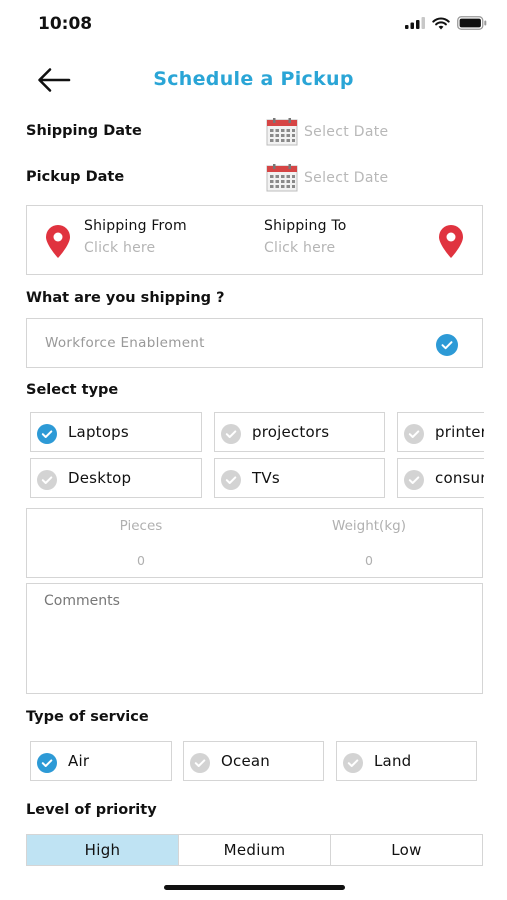 The width and height of the screenshot is (507, 900). Describe the element at coordinates (254, 887) in the screenshot. I see `home-indicator` at that location.